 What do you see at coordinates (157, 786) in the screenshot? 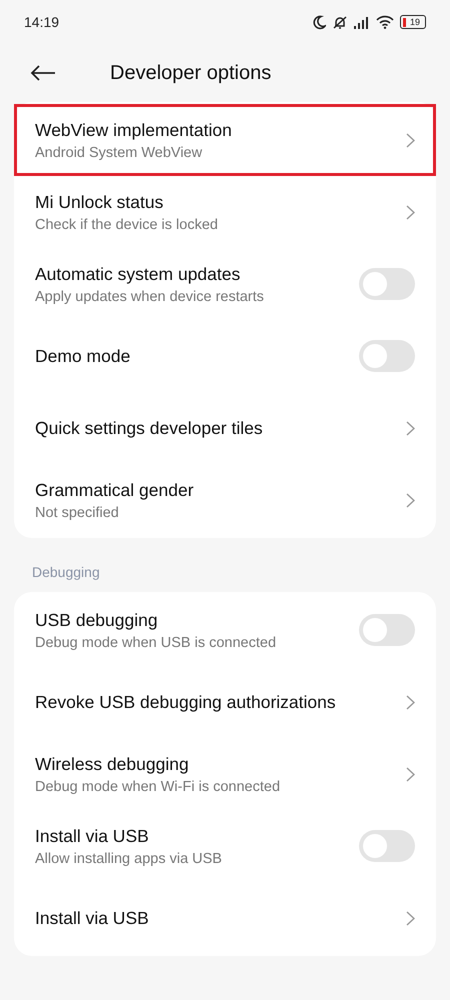
I see `item-subtitle: Debug mode when Wi-Fi is connected` at bounding box center [157, 786].